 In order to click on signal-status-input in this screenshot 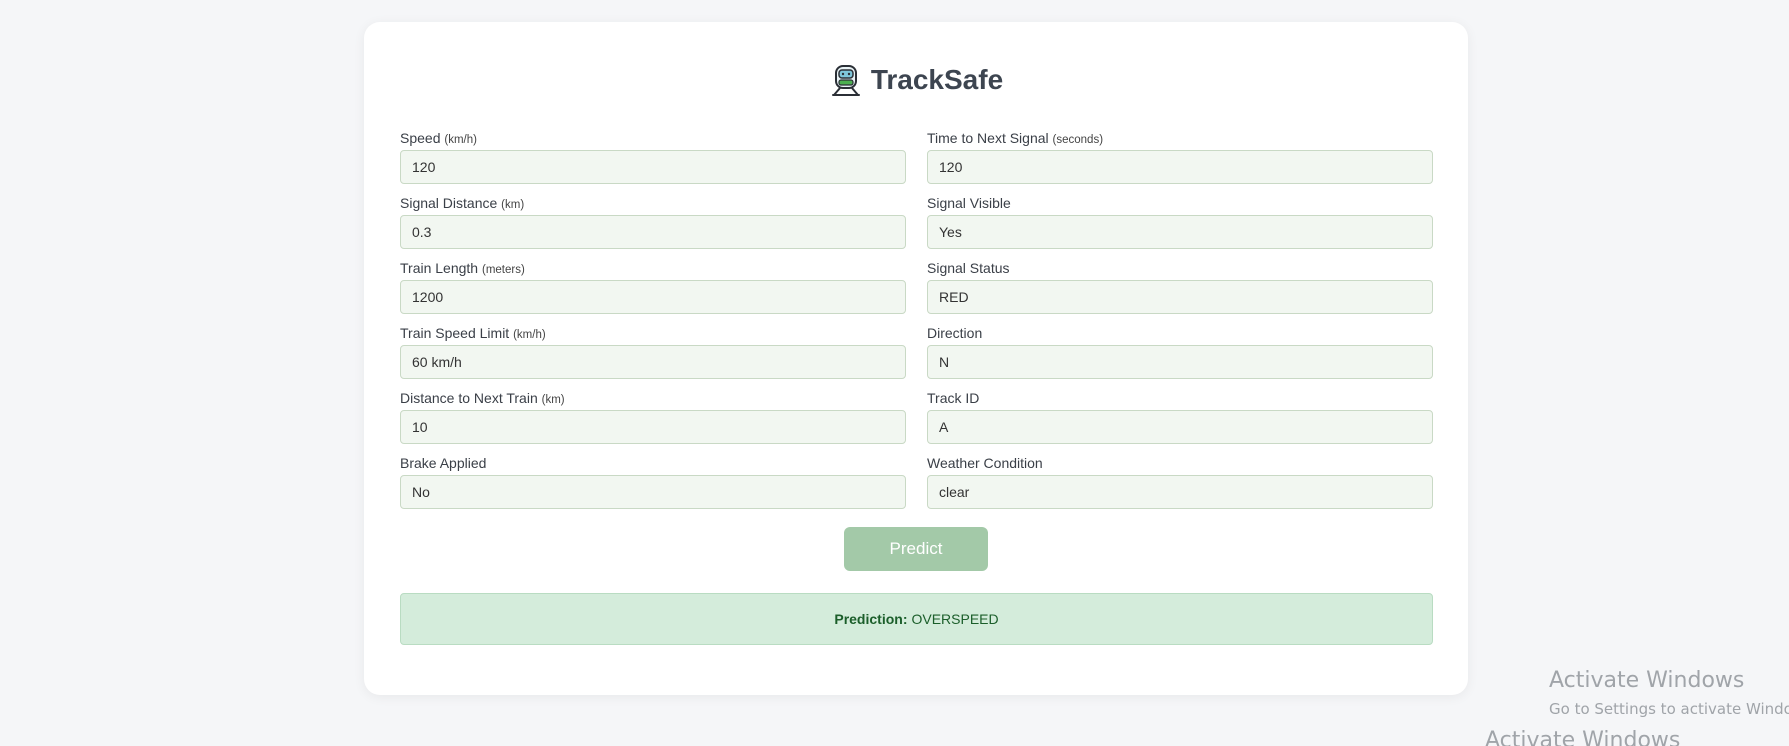, I will do `click(1180, 297)`.